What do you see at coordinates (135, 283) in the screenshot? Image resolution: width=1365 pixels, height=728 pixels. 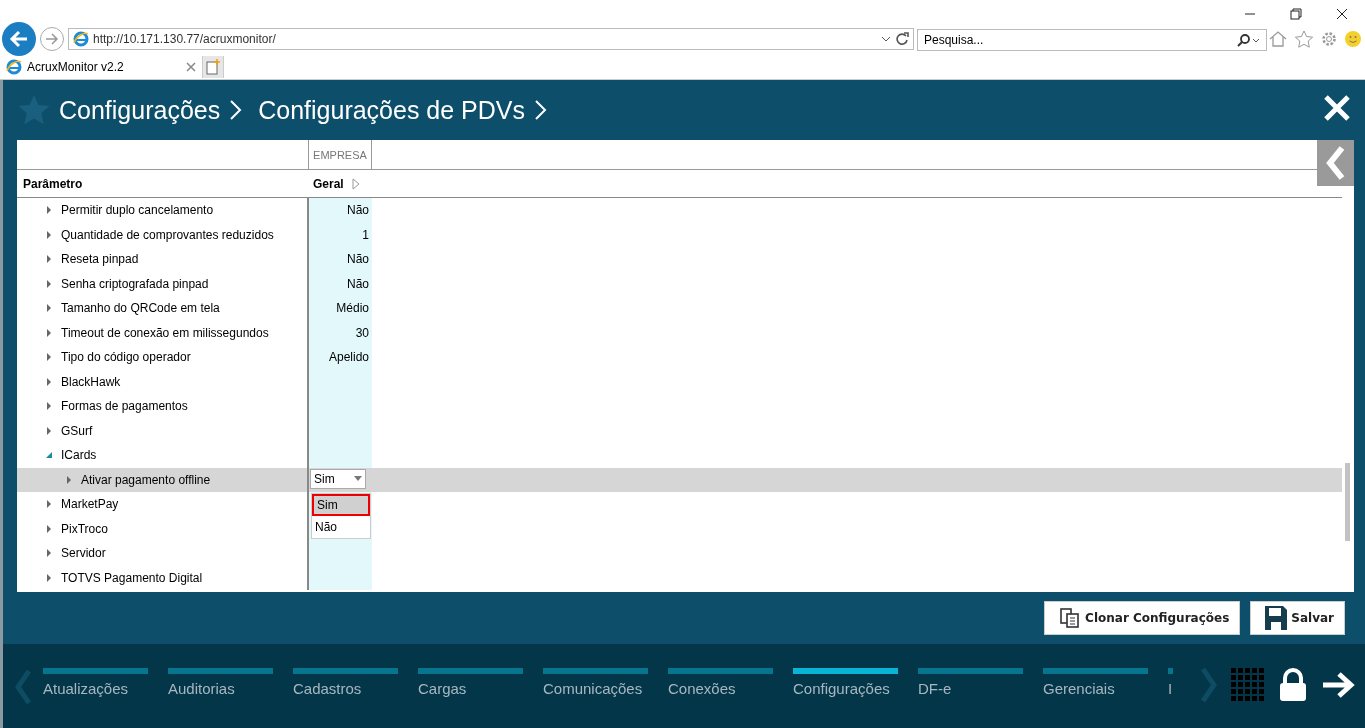 I see `parameter-label: Senha criptografada pinpad` at bounding box center [135, 283].